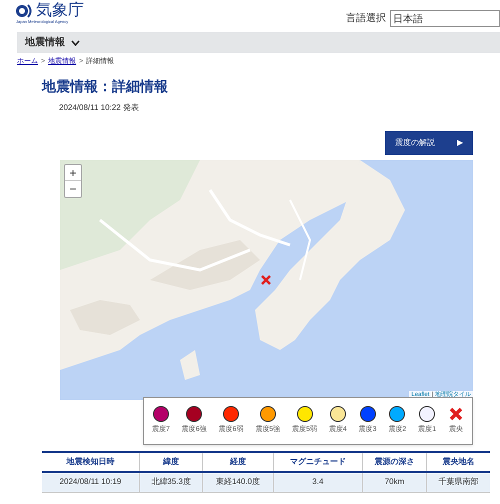  What do you see at coordinates (317, 462) in the screenshot?
I see `column-header: マグニチュード` at bounding box center [317, 462].